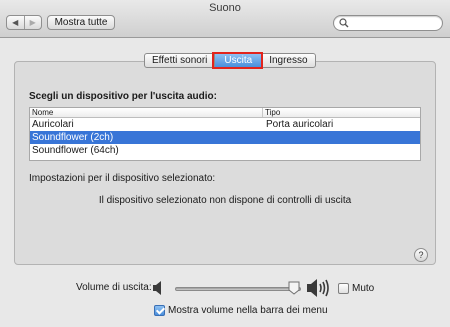  I want to click on device-name: Soundflower (64ch), so click(75, 150).